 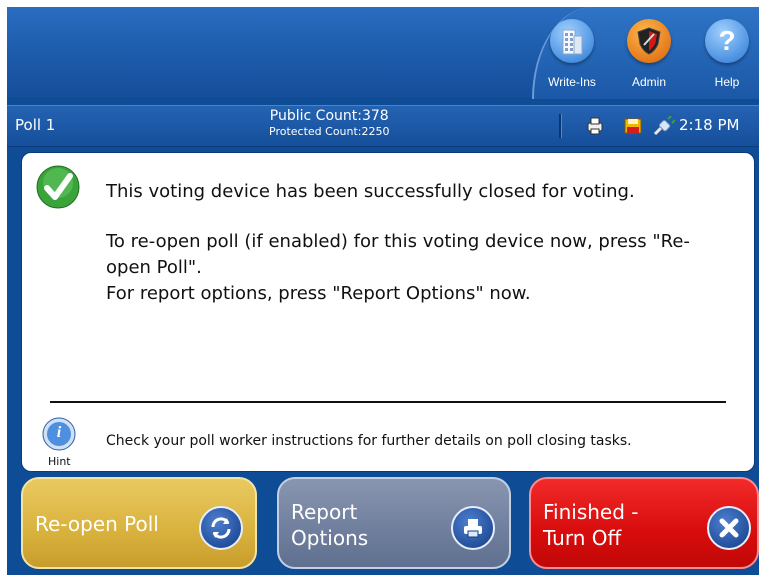 I want to click on printer-status-icon, so click(x=595, y=126).